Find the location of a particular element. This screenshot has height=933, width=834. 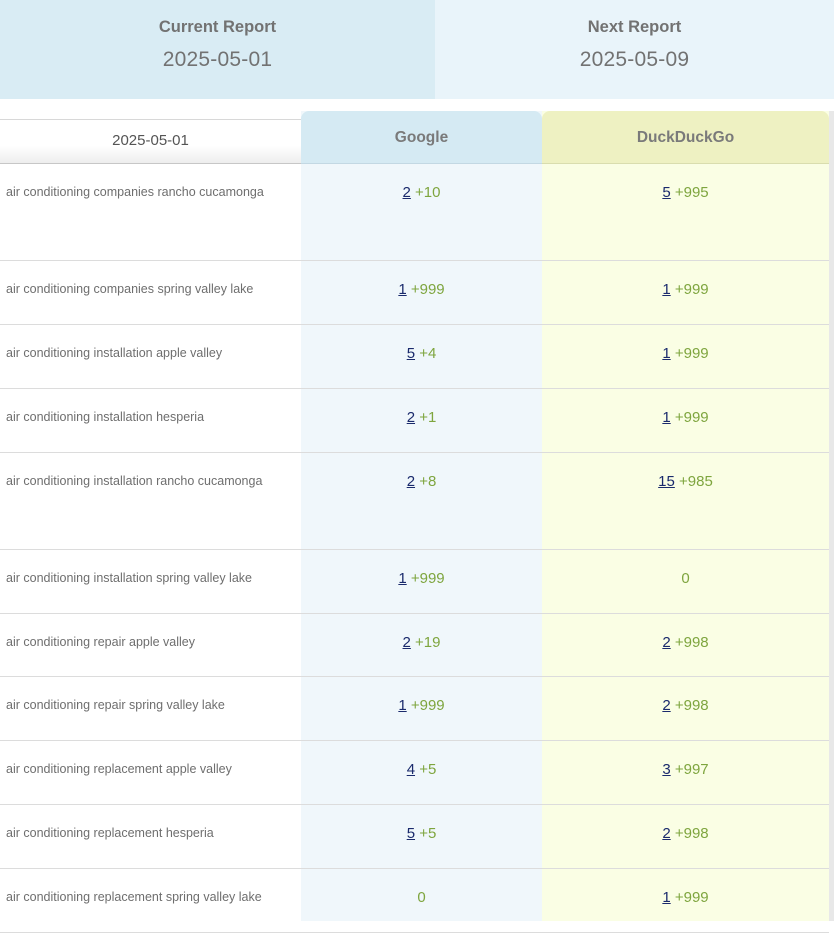

next-report-date: 2025-05-09 is located at coordinates (634, 59).